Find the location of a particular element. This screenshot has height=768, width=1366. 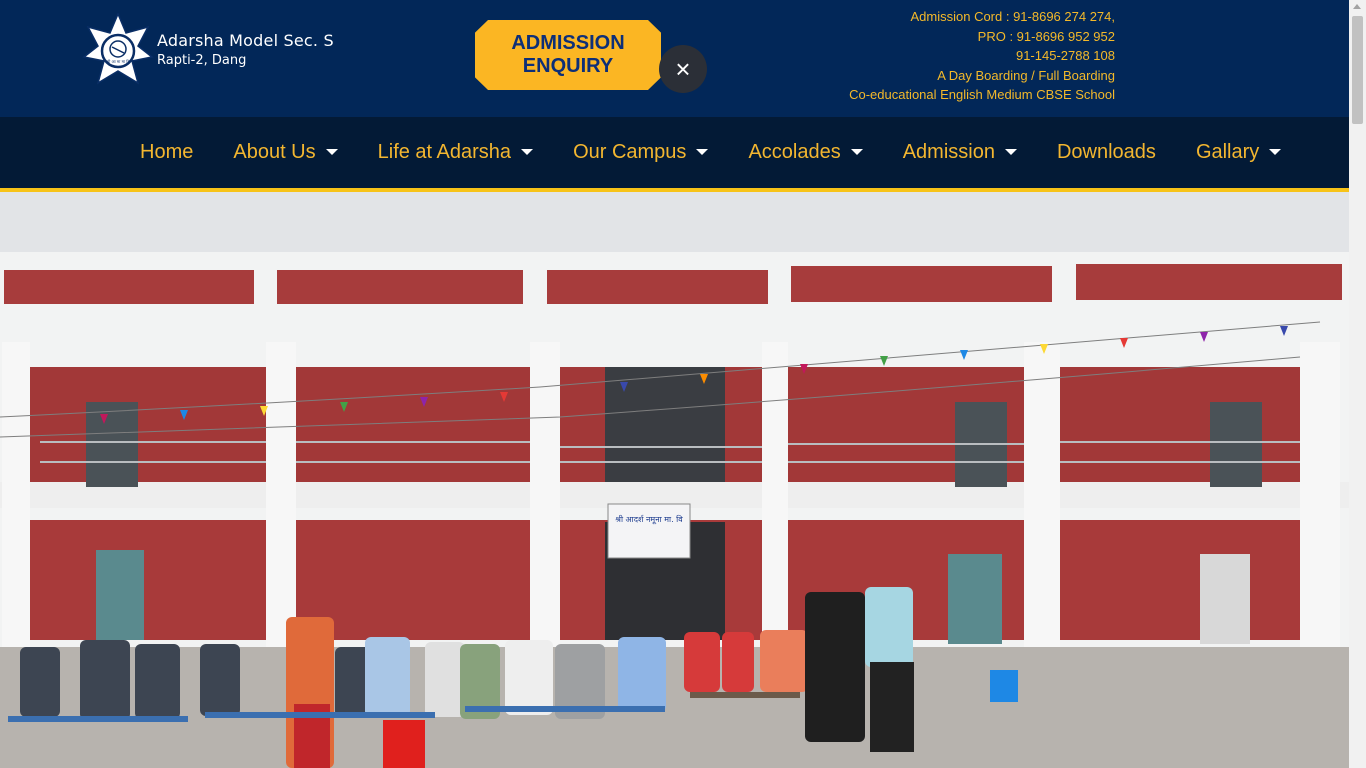

nav-about-us: About Us is located at coordinates (285, 152).